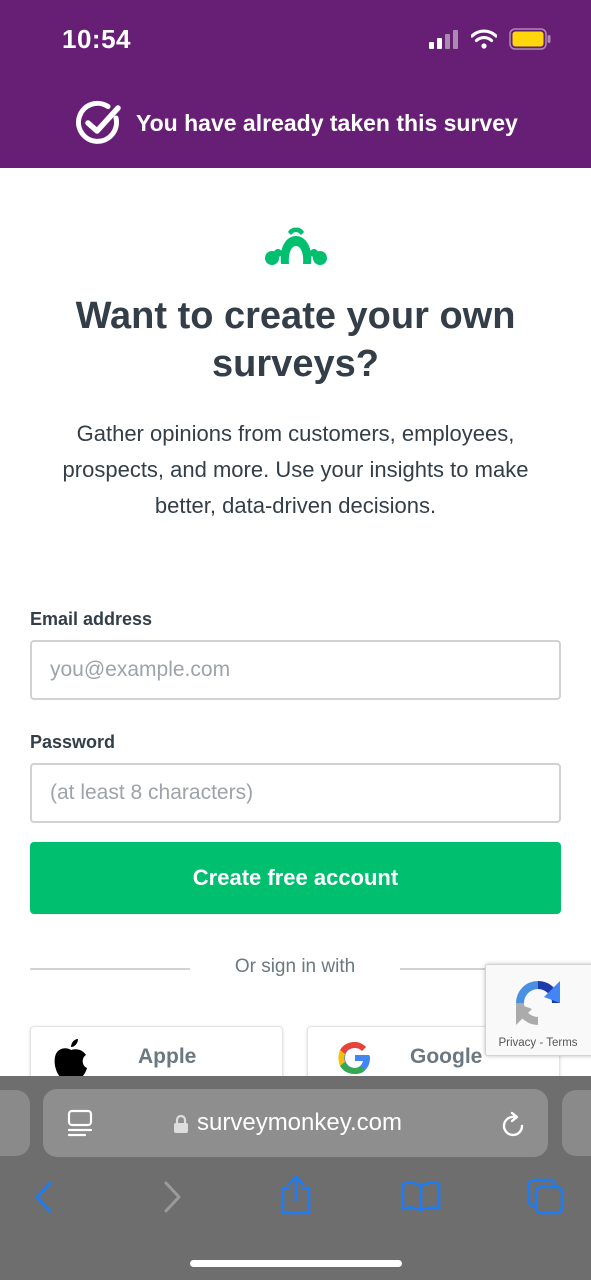 The width and height of the screenshot is (591, 1280). Describe the element at coordinates (73, 742) in the screenshot. I see `password-label: Password` at that location.